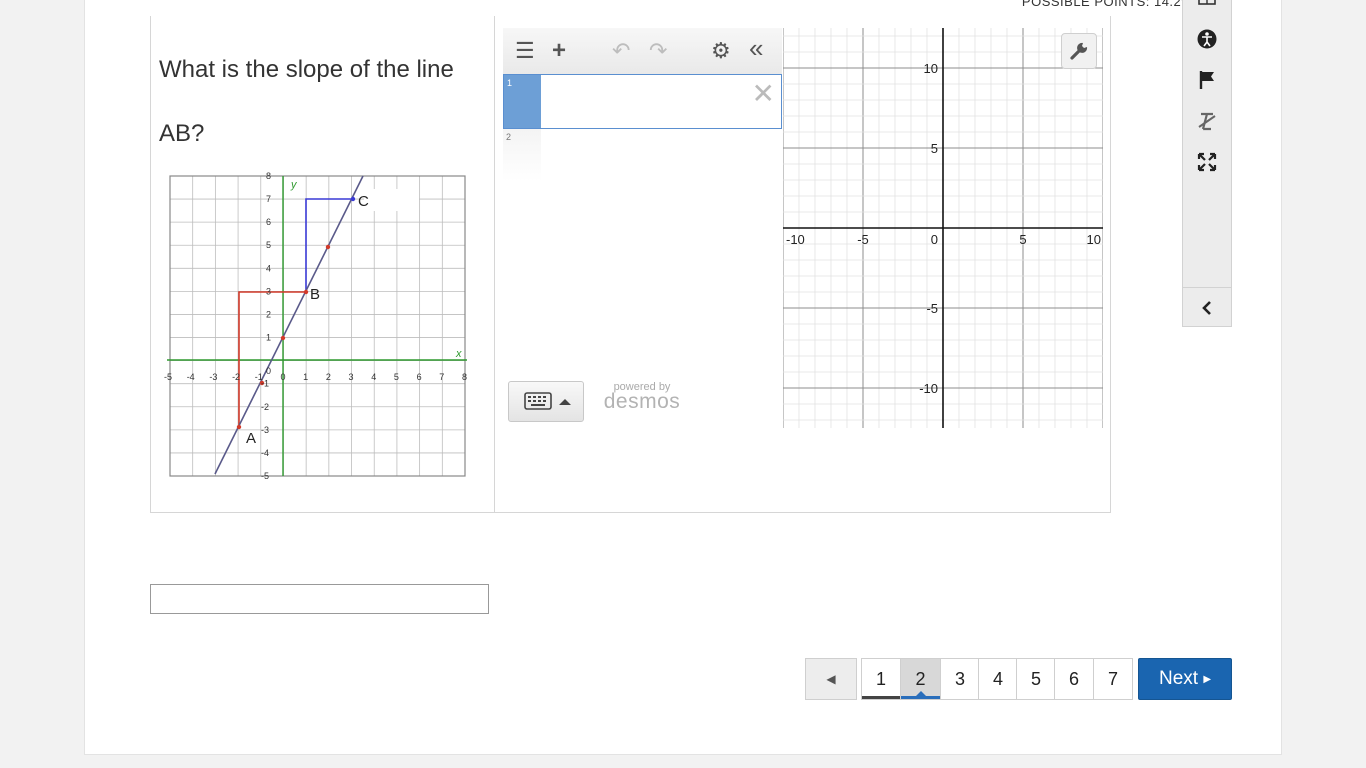  What do you see at coordinates (522, 155) in the screenshot?
I see `expression-row-2: 2` at bounding box center [522, 155].